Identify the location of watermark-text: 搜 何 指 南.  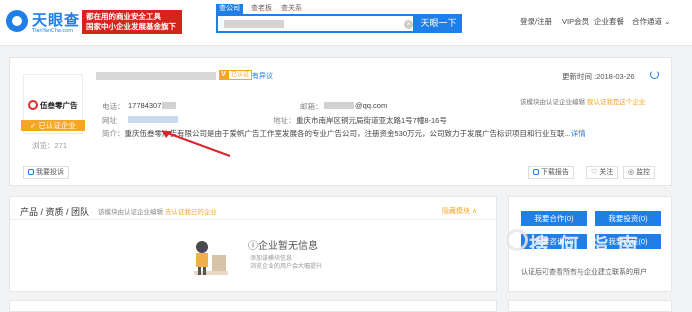
(584, 246).